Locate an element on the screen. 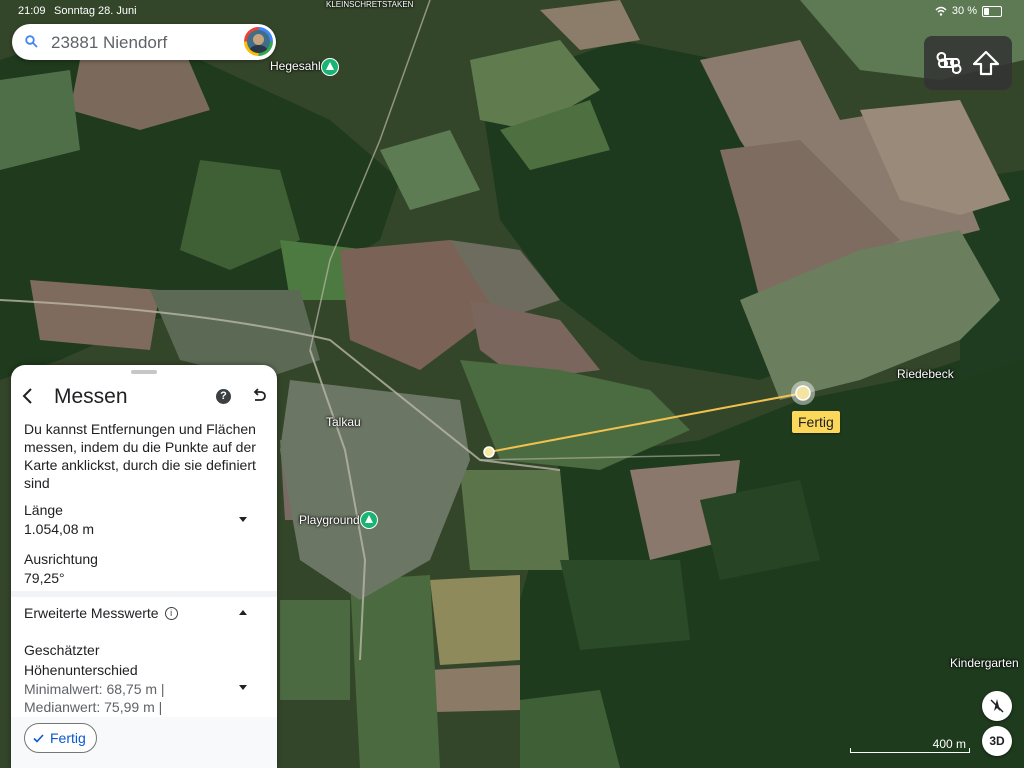 The width and height of the screenshot is (1024, 768). 3d-label: 3D is located at coordinates (997, 741).